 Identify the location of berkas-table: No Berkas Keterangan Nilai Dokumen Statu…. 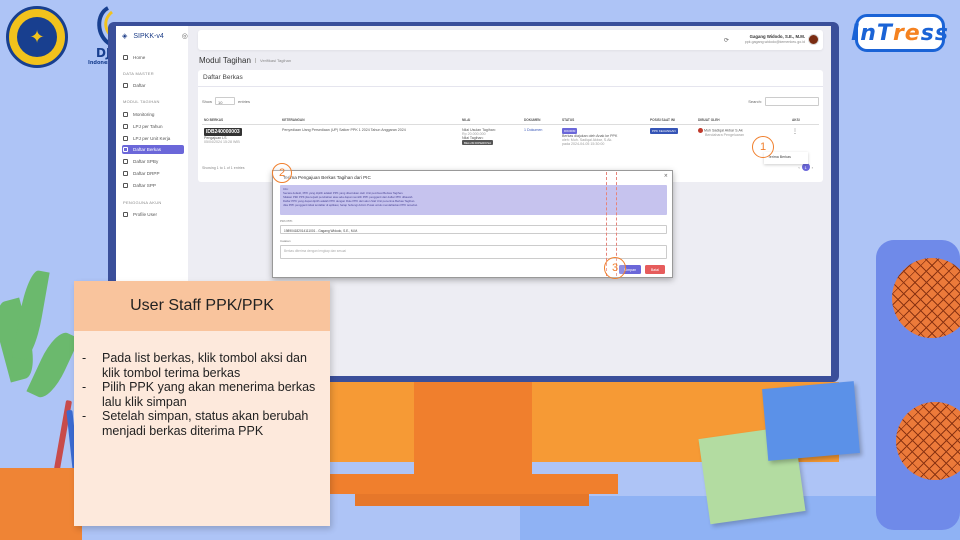
(510, 132).